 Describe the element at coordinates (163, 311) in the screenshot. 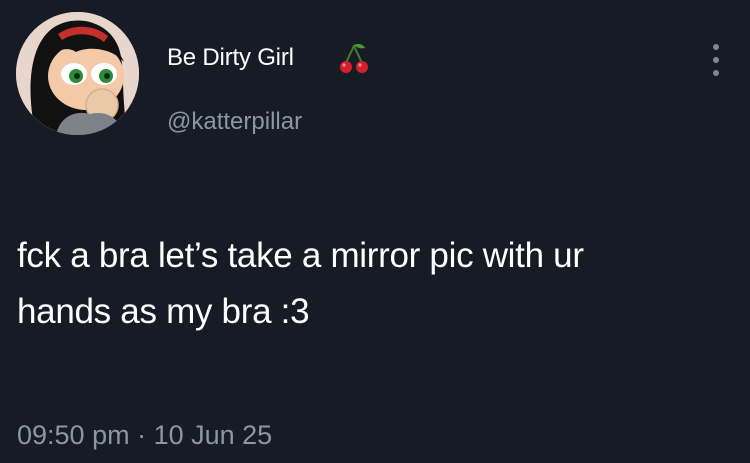

I see `tweet-text-line-2: hands as my bra :3` at that location.